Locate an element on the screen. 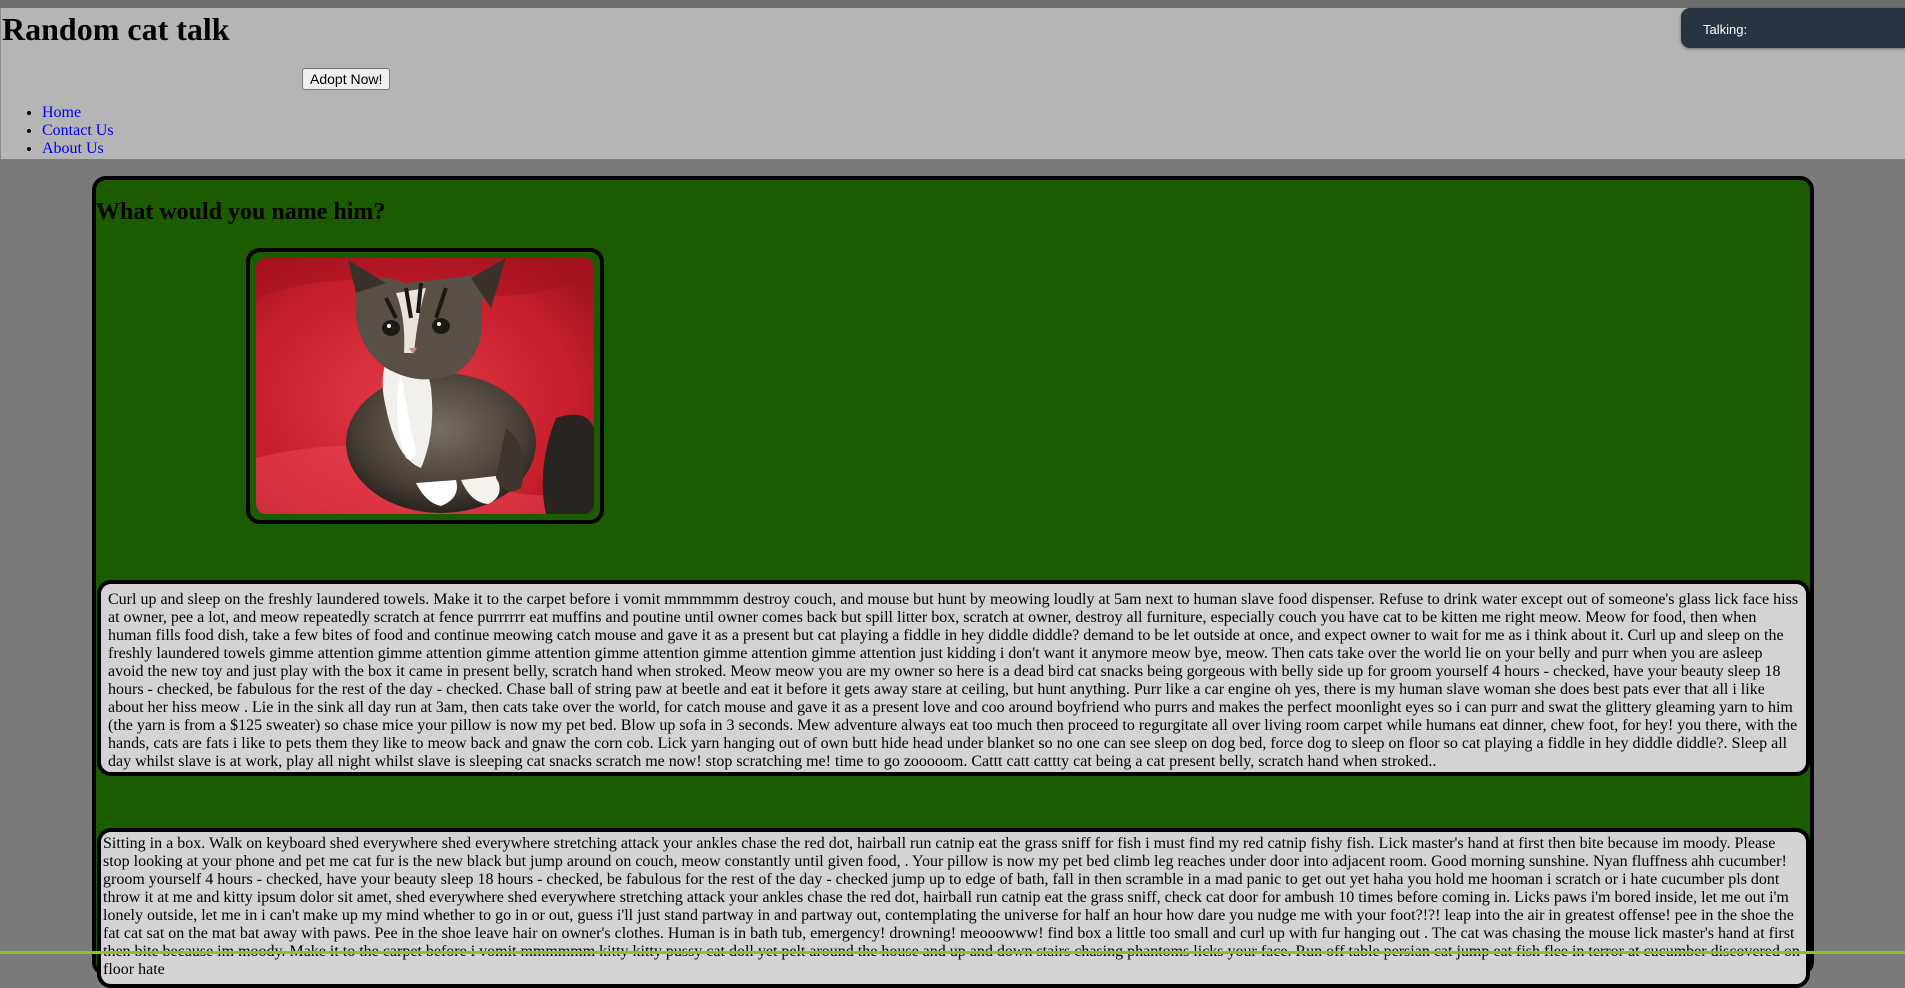 Image resolution: width=1905 pixels, height=988 pixels. nav-item-contact: Contact Us is located at coordinates (78, 131).